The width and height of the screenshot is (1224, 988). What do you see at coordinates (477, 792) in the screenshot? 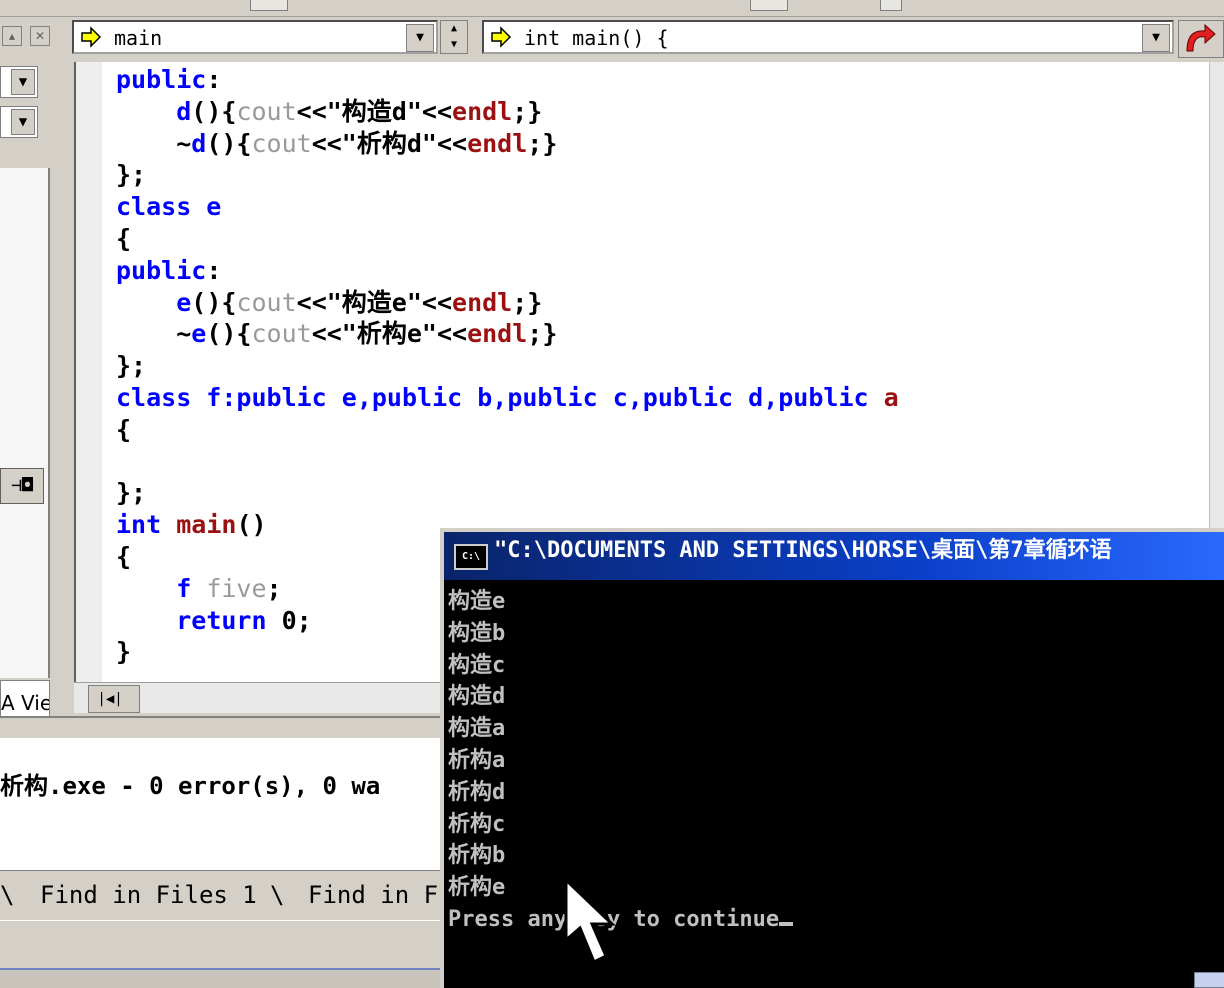
I see `console-line: 析构d` at bounding box center [477, 792].